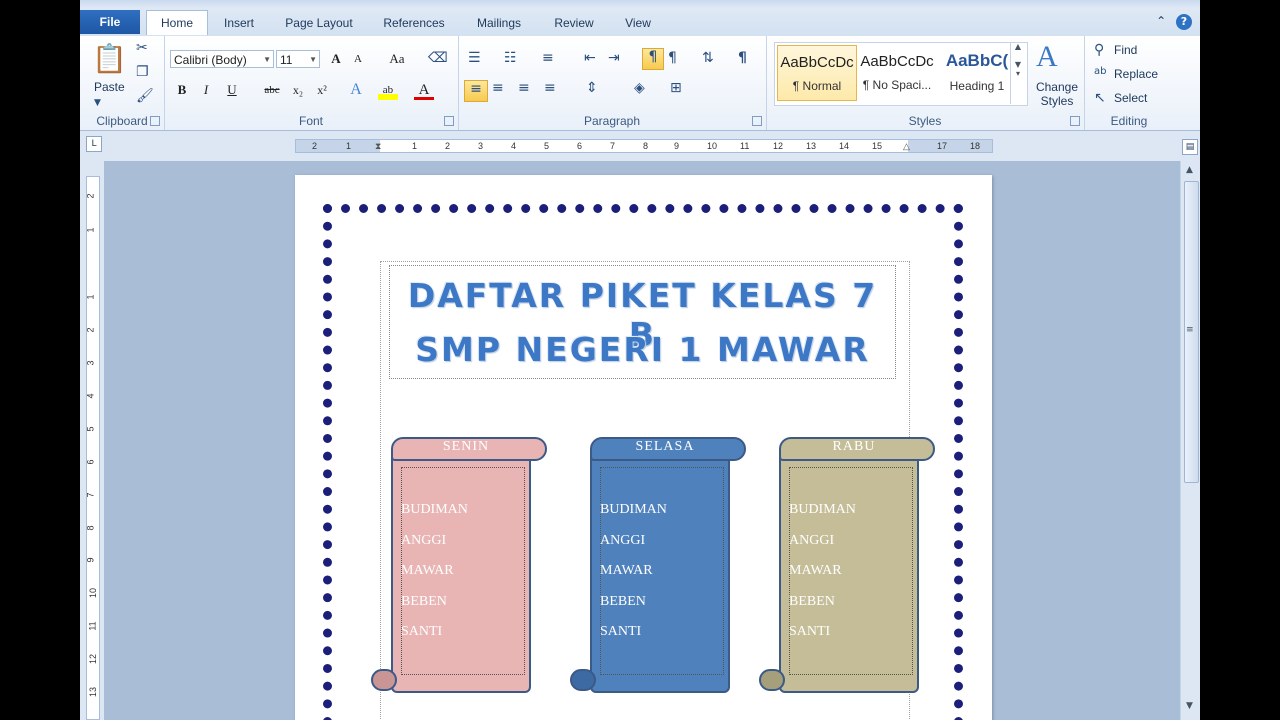 This screenshot has width=1280, height=720. I want to click on italic-button: I, so click(206, 90).